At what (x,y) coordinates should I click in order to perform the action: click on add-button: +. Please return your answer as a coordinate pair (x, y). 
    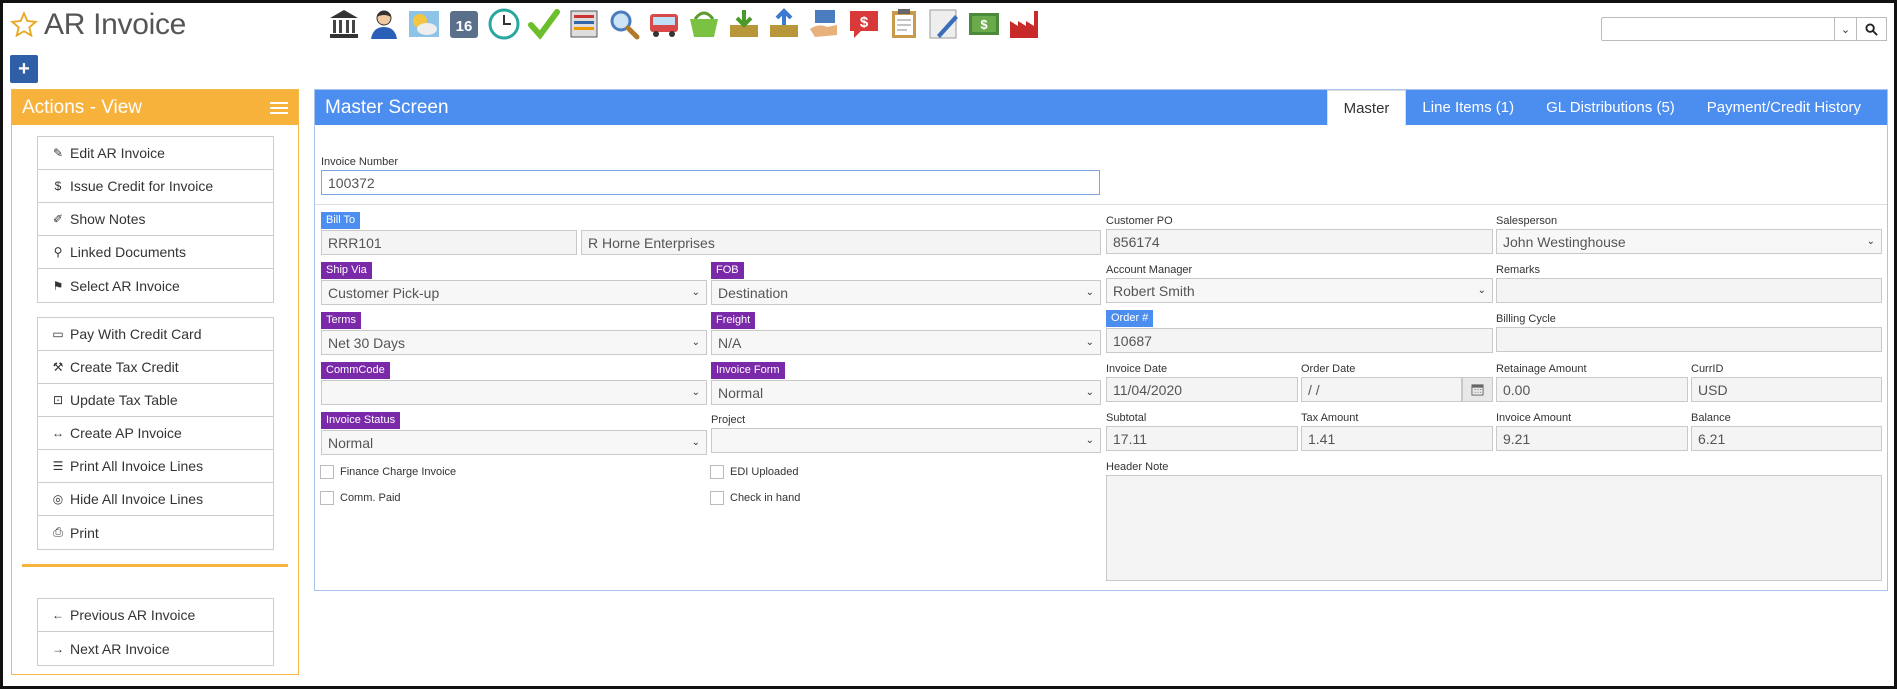
    Looking at the image, I should click on (24, 69).